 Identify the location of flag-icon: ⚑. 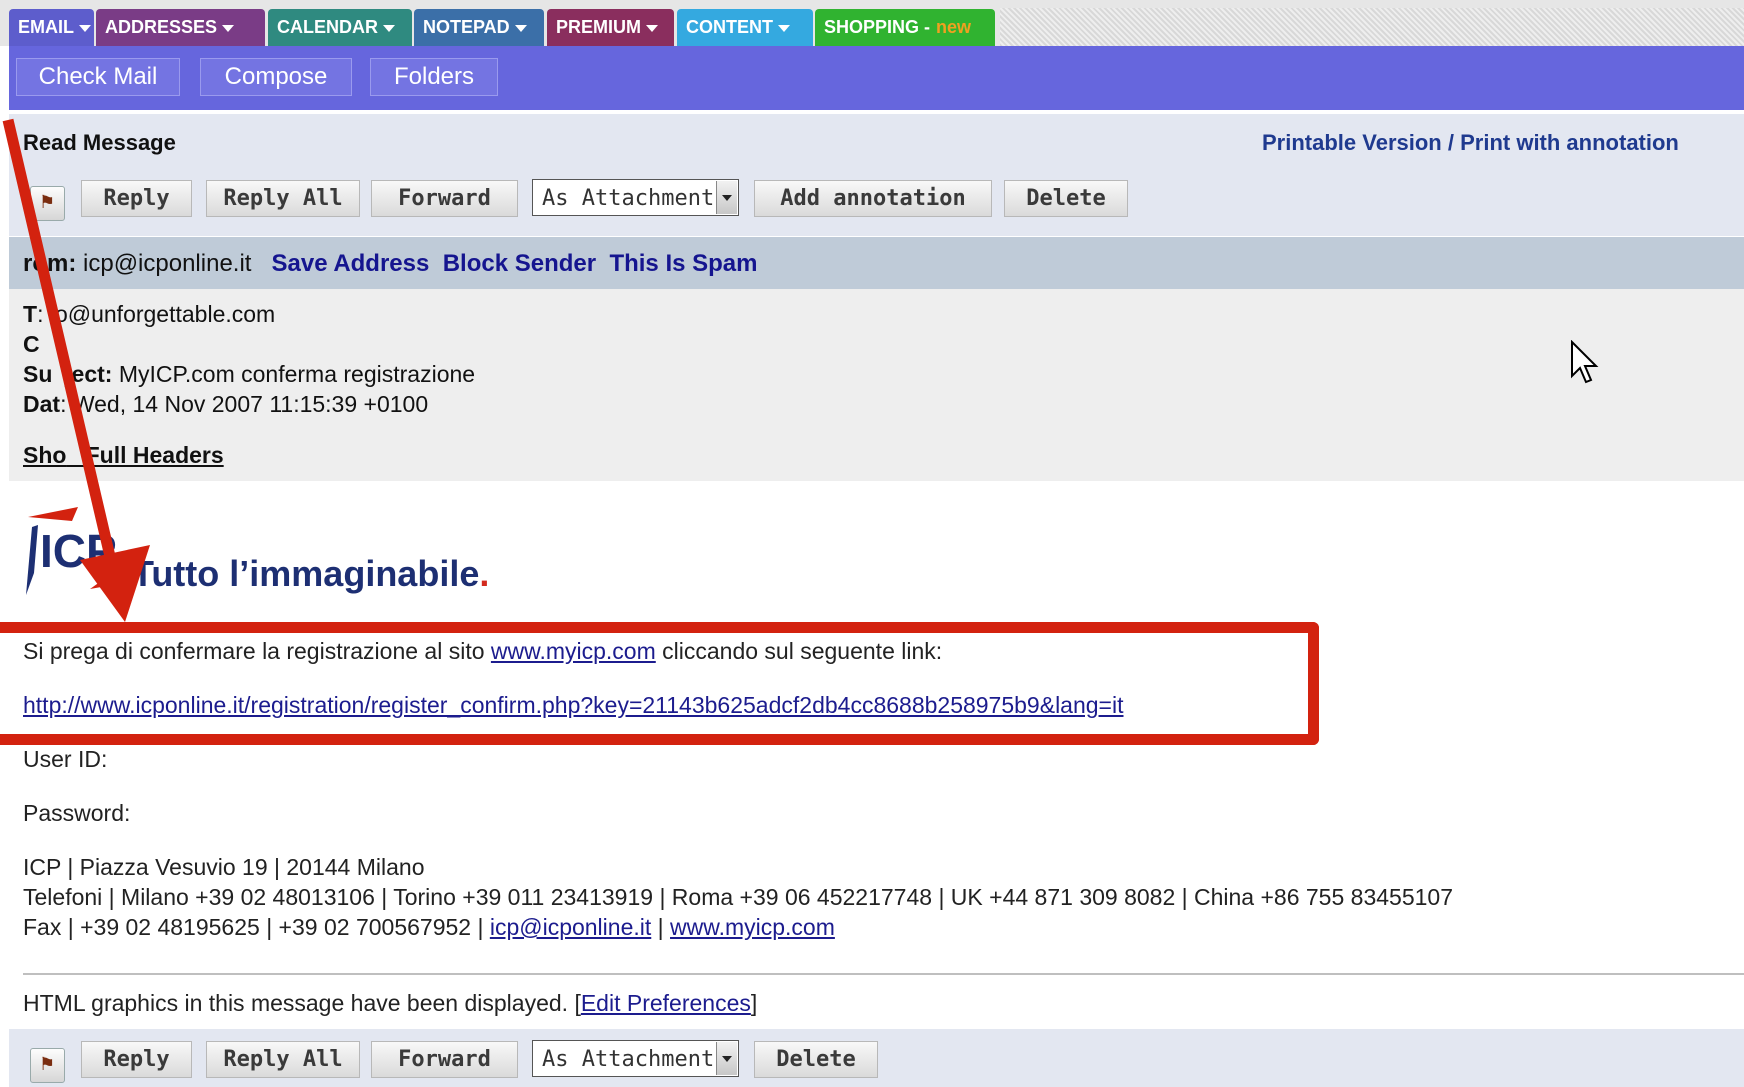
(47, 1064).